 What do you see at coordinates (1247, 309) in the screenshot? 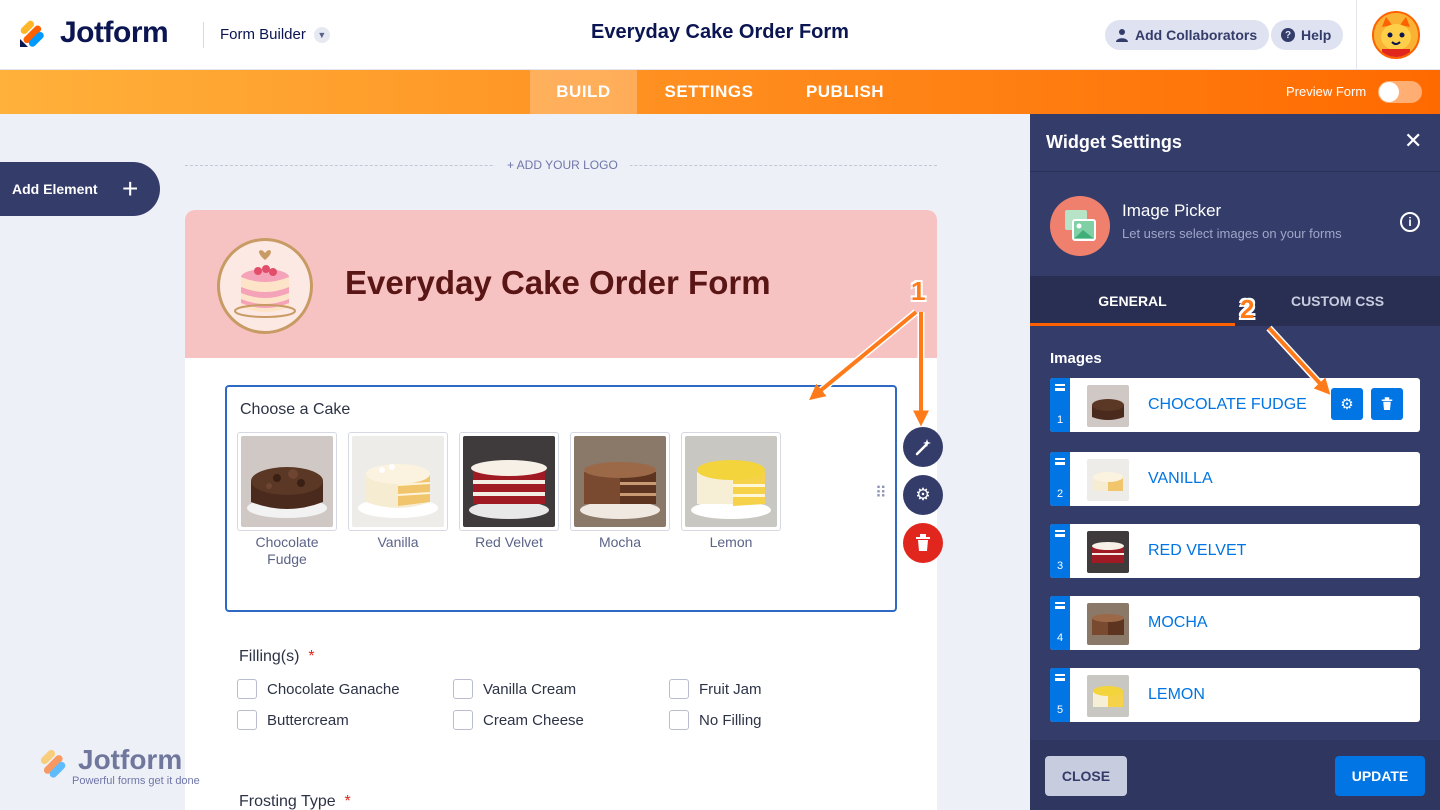
I see `annotation-label-2: 2` at bounding box center [1247, 309].